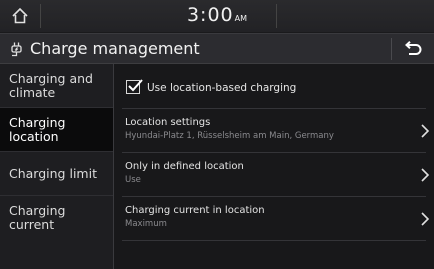 The width and height of the screenshot is (434, 269). I want to click on checkmark-icon, so click(135, 85).